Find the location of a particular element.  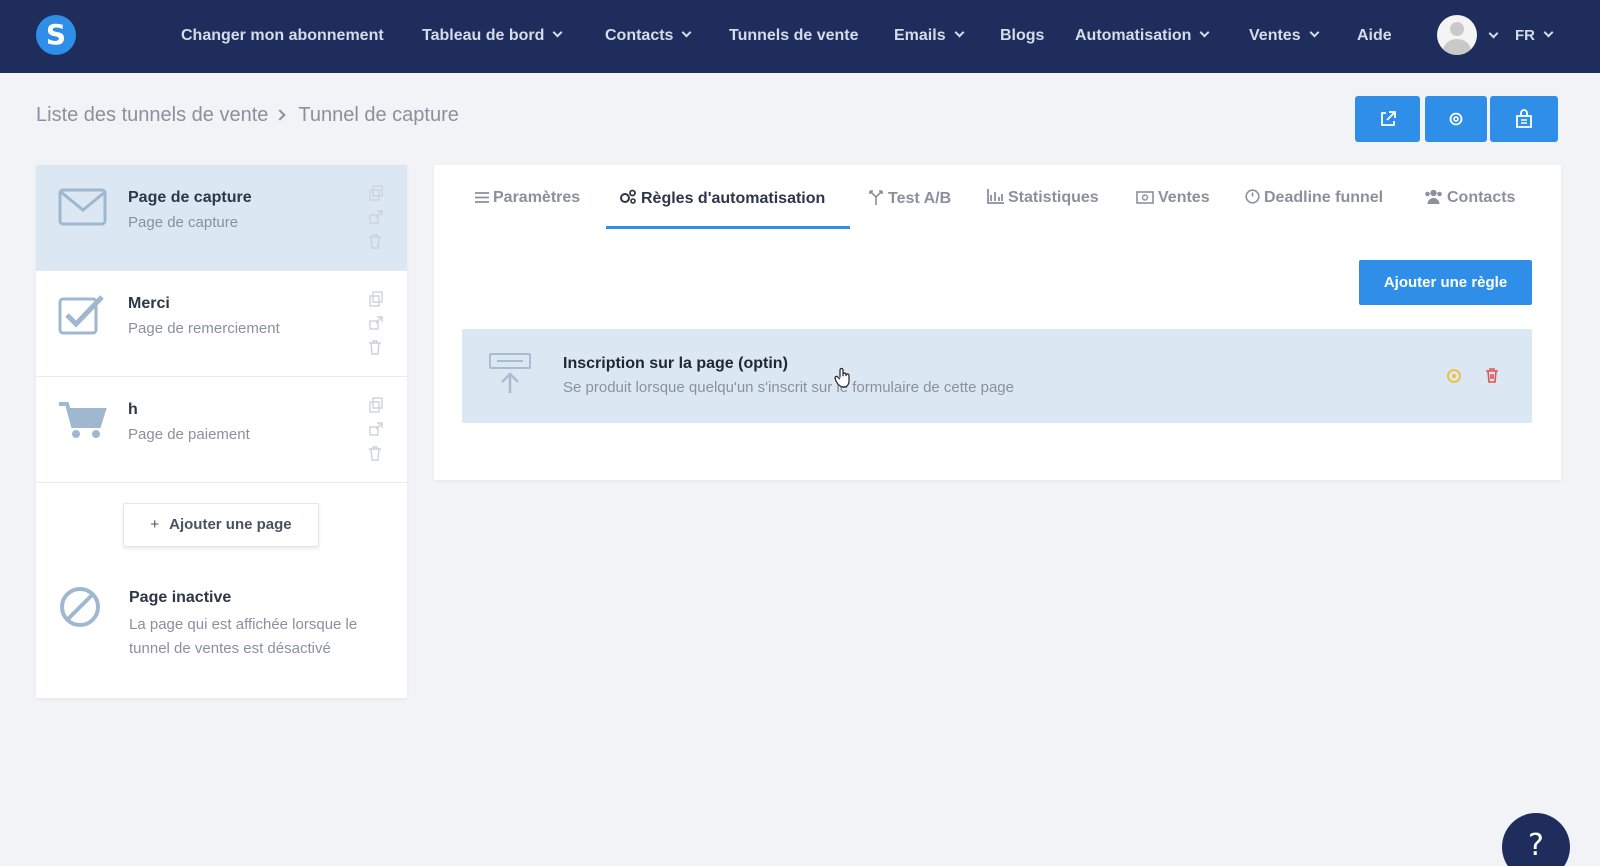

split-icon is located at coordinates (876, 197).